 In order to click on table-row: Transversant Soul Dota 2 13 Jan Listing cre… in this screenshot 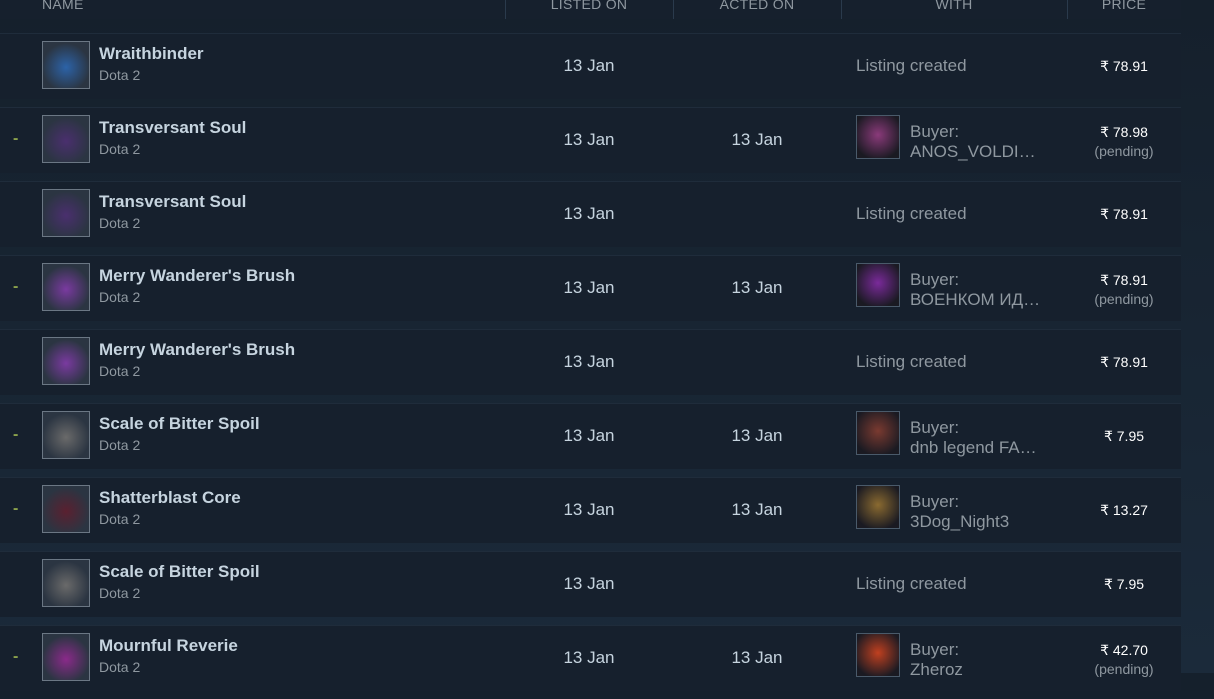, I will do `click(590, 214)`.